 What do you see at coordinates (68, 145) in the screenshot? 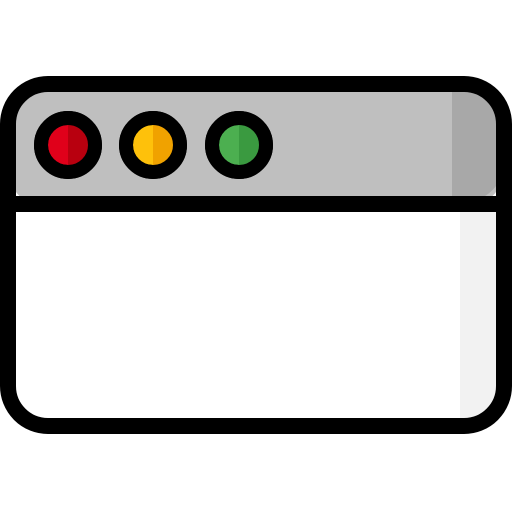
I see `close-button-icon` at bounding box center [68, 145].